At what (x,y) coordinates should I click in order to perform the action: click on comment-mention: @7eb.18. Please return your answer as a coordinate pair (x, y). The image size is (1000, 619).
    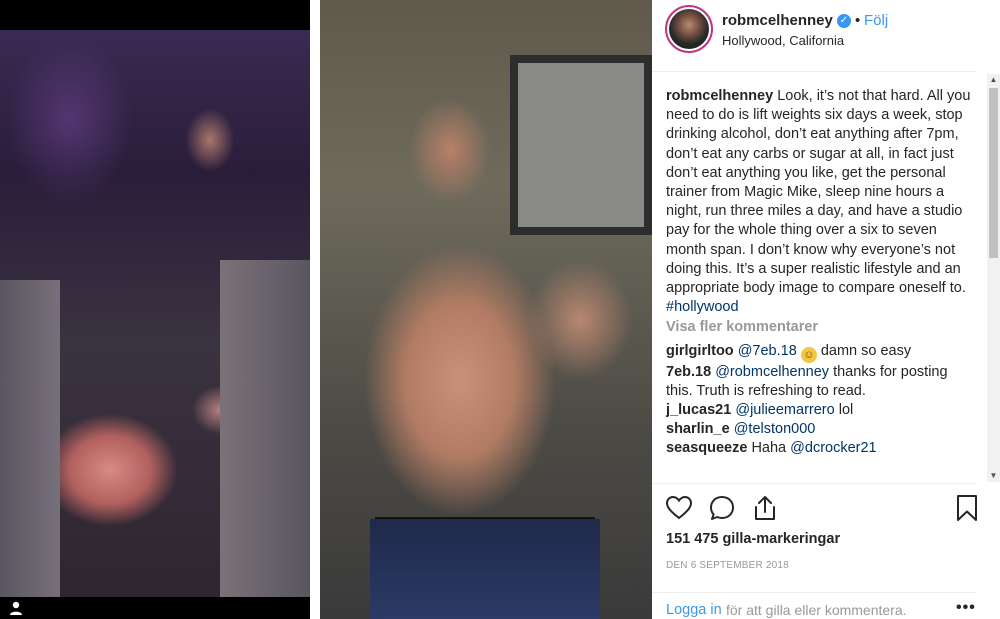
    Looking at the image, I should click on (767, 351).